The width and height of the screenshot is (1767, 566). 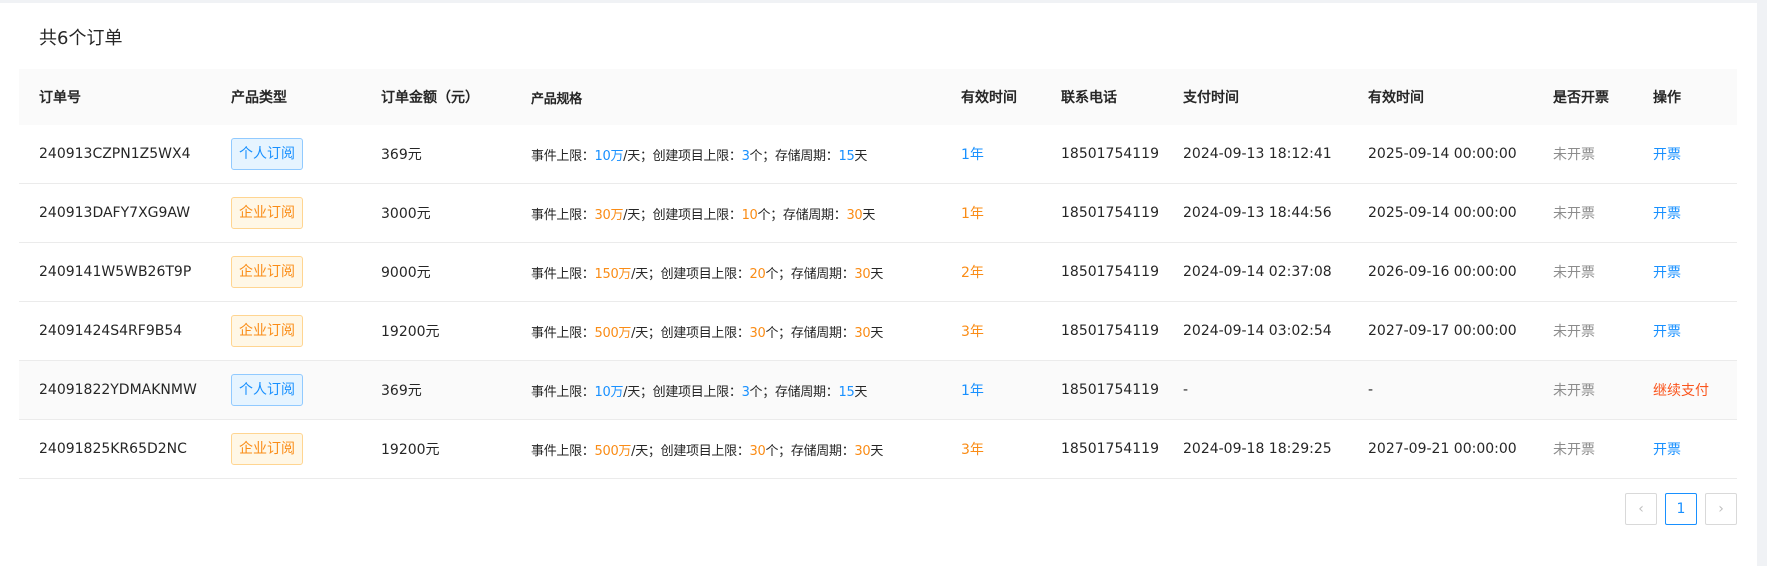 I want to click on order-id: 24091424S4RF9B54, so click(x=111, y=331).